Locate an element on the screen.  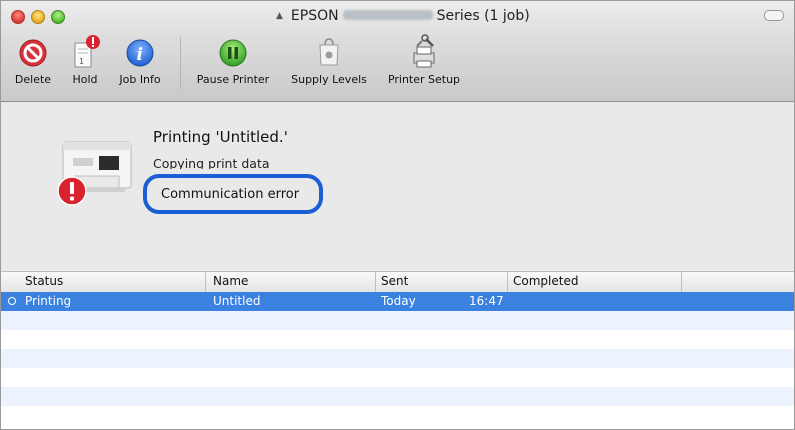
job-info-label: Job Info is located at coordinates (140, 79).